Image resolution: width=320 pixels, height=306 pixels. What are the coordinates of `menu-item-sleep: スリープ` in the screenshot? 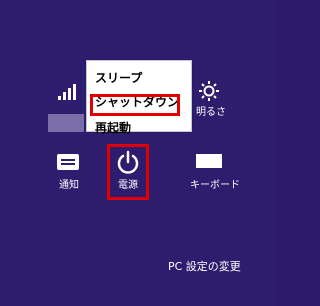 It's located at (118, 78).